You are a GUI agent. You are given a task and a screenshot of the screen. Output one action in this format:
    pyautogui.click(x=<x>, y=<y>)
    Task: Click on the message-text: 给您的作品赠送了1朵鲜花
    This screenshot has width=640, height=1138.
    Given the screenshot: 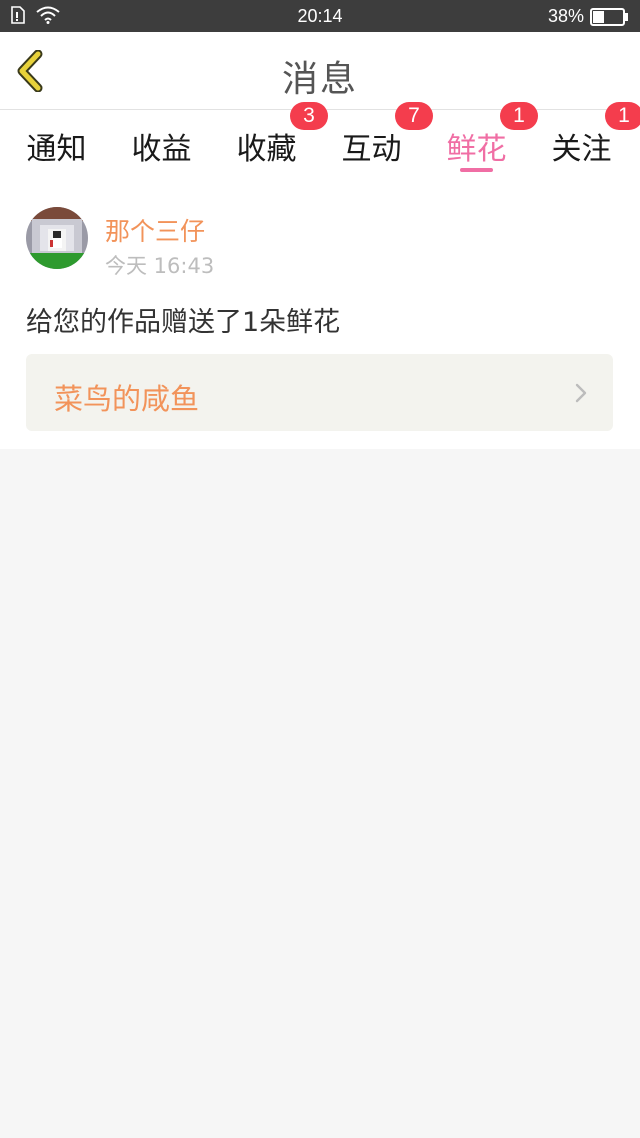 What is the action you would take?
    pyautogui.click(x=183, y=322)
    